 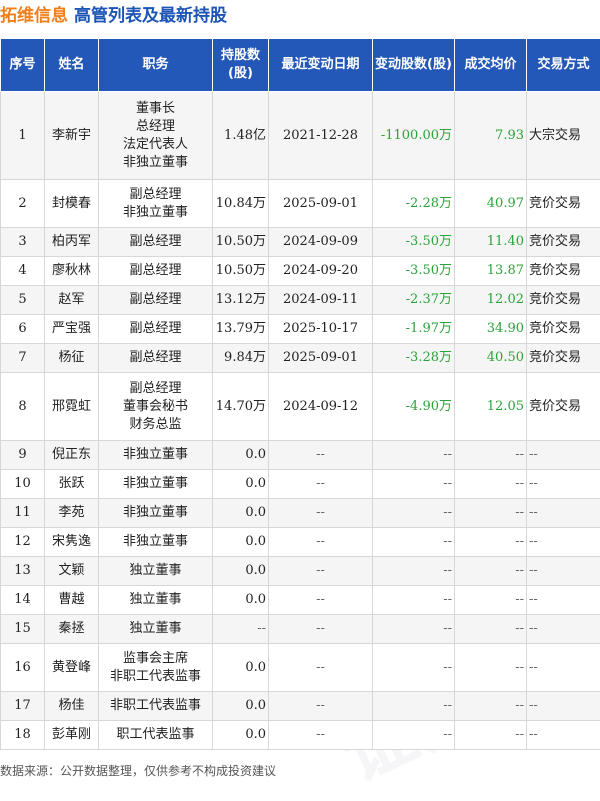 I want to click on cell-role: 非独立董事, so click(x=156, y=484).